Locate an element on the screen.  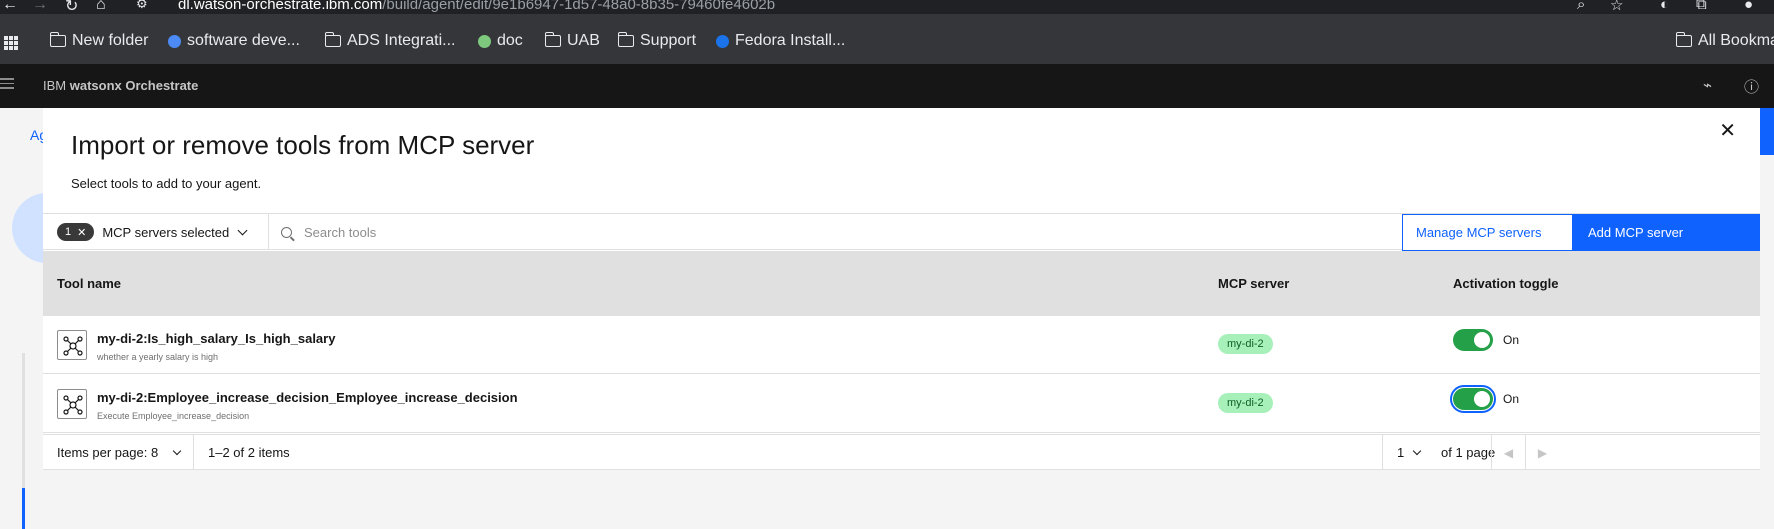
caret-left-icon: ◀ is located at coordinates (1508, 452).